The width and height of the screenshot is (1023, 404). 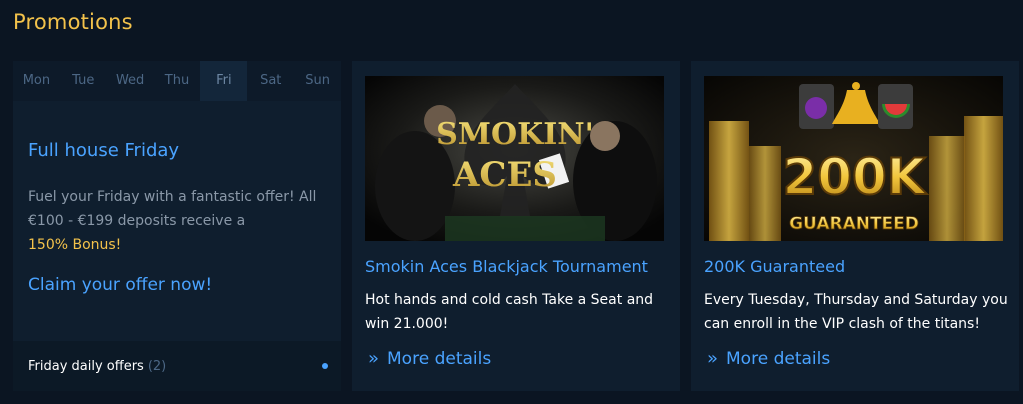 I want to click on footer-label: Friday daily offers, so click(x=86, y=366).